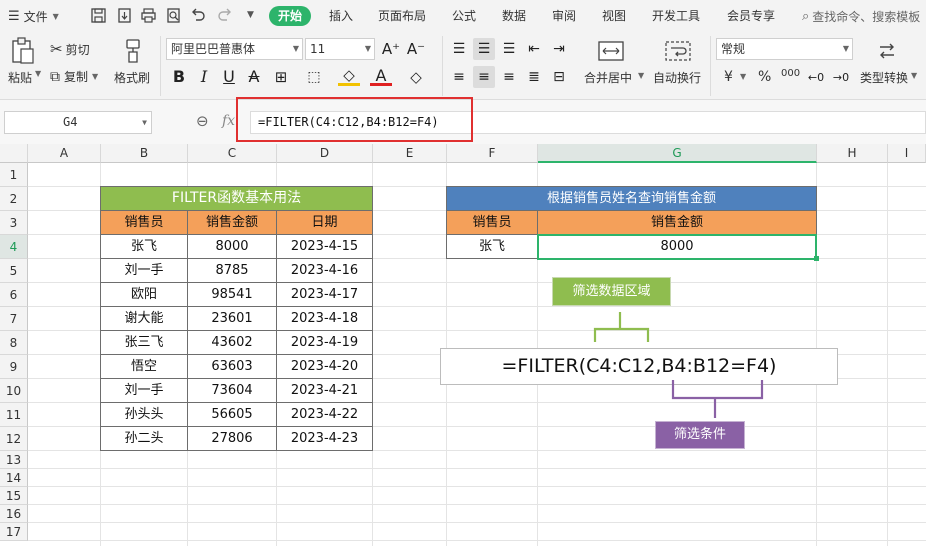 The height and width of the screenshot is (546, 926). What do you see at coordinates (232, 318) in the screenshot?
I see `left-table-cell: 23601` at bounding box center [232, 318].